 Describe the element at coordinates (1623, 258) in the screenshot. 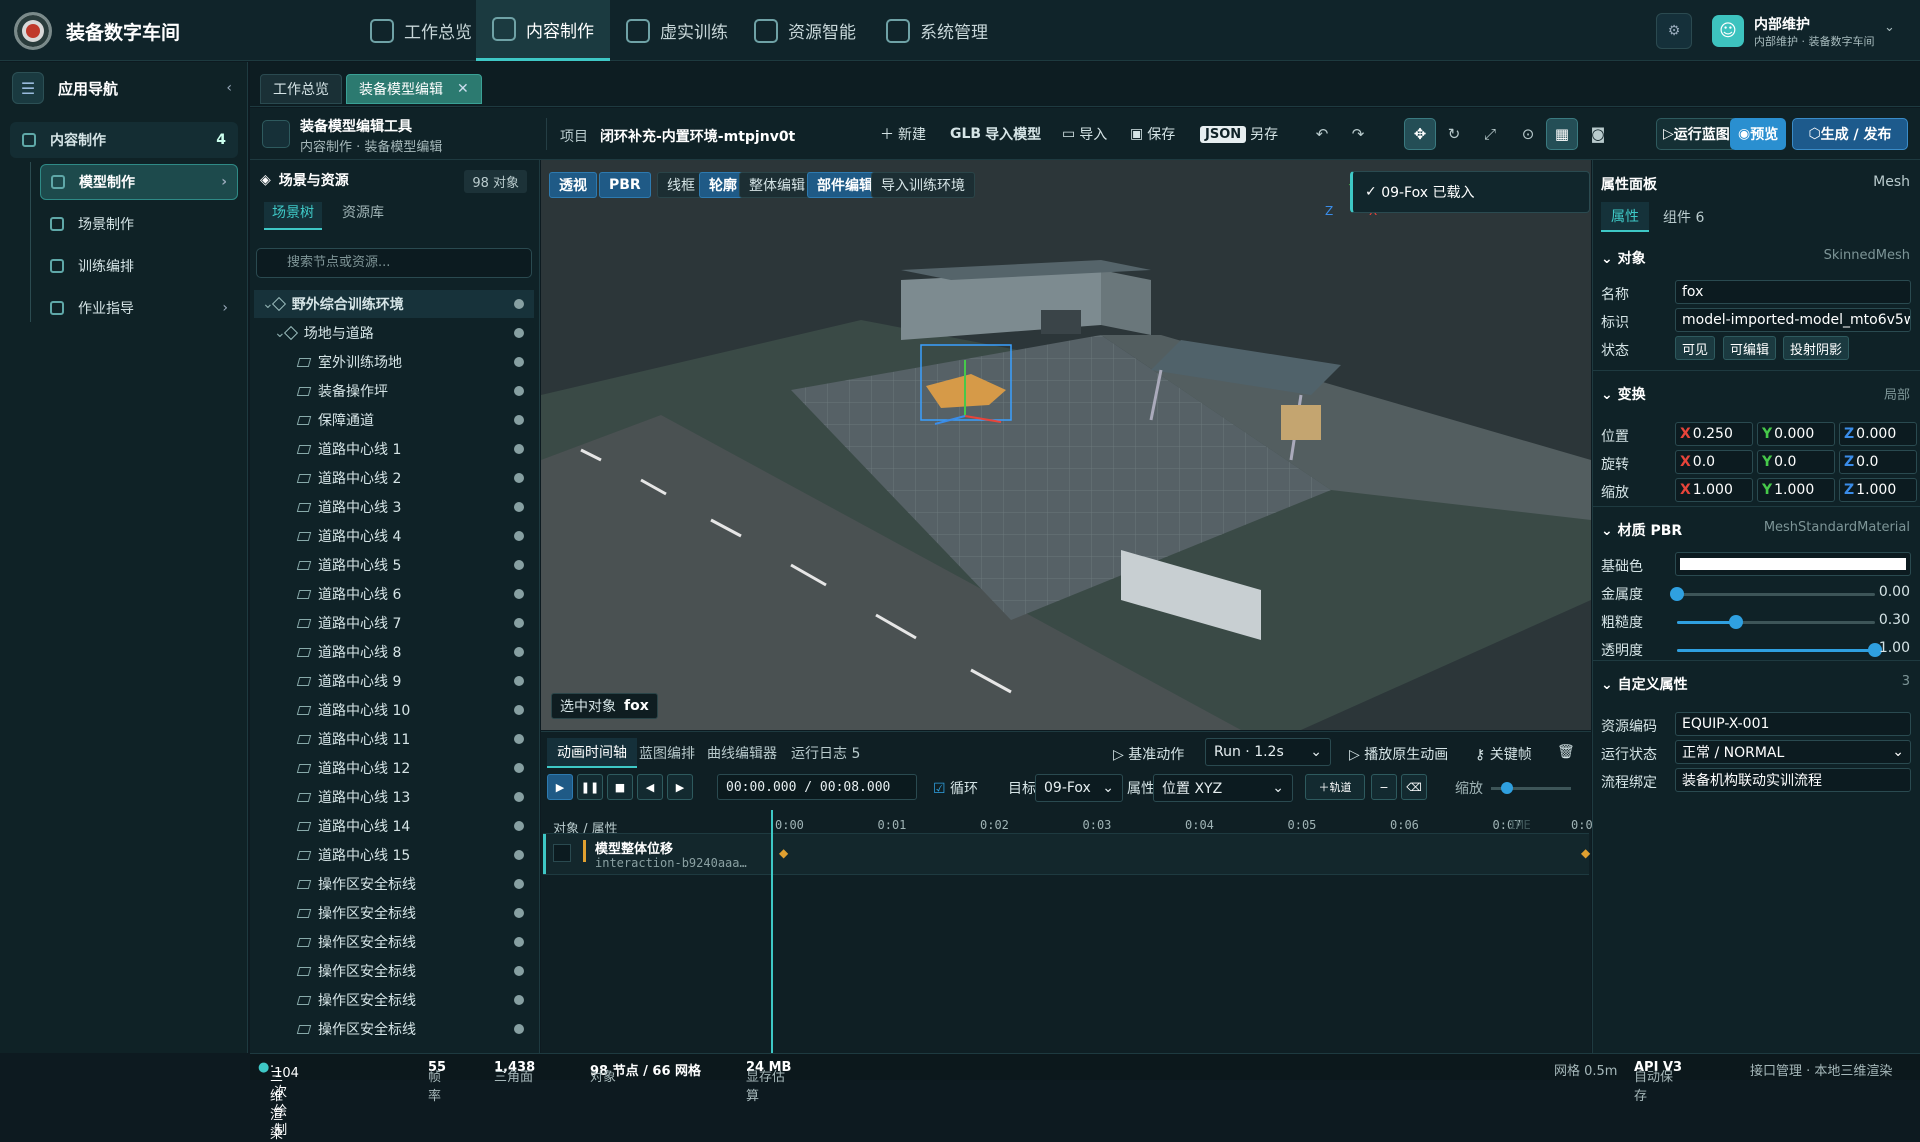

I see `section-object: ⌄ 对象` at that location.